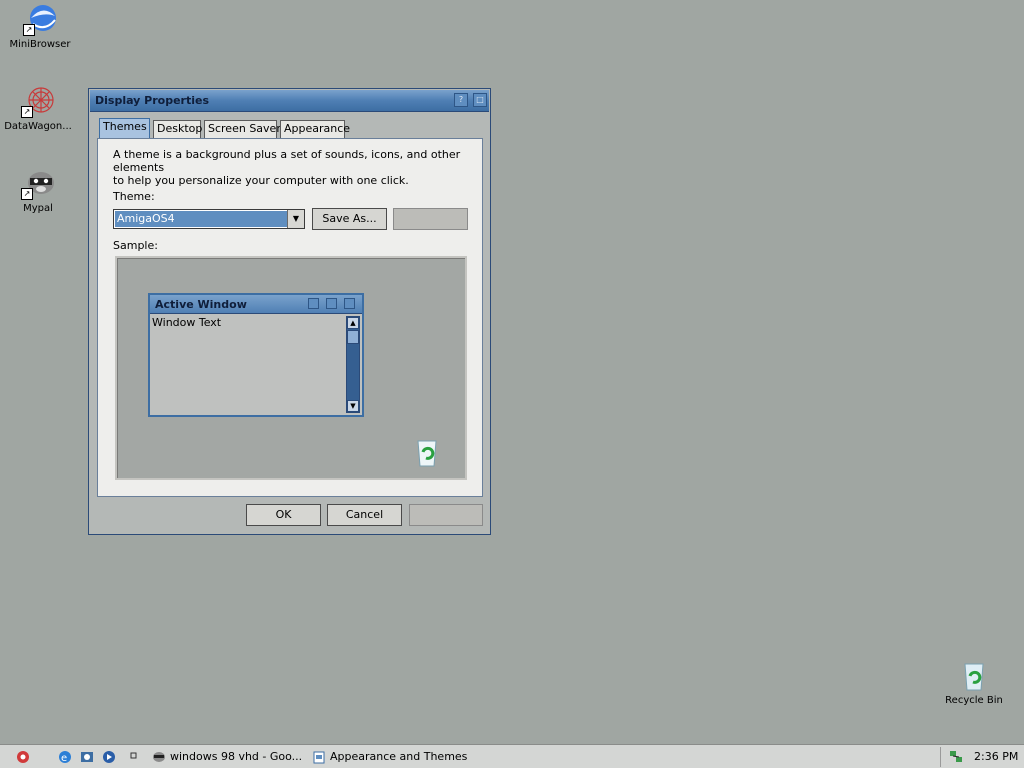  What do you see at coordinates (134, 196) in the screenshot?
I see `theme-label: Theme:` at bounding box center [134, 196].